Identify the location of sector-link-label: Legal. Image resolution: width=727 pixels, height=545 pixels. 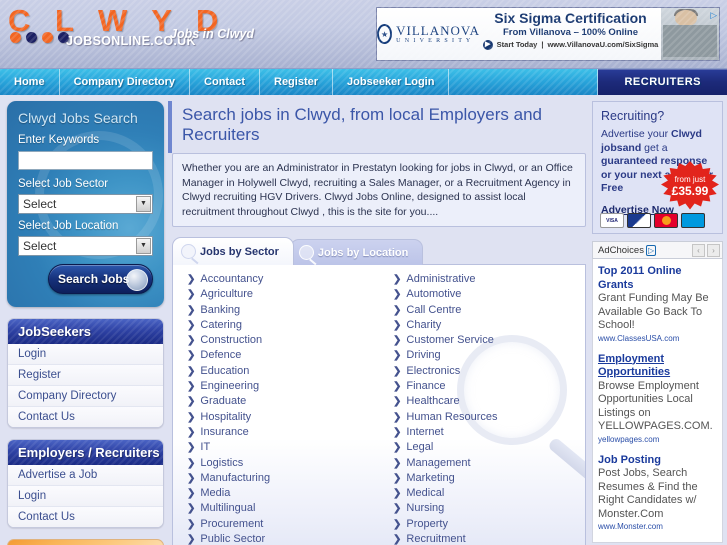
(420, 447).